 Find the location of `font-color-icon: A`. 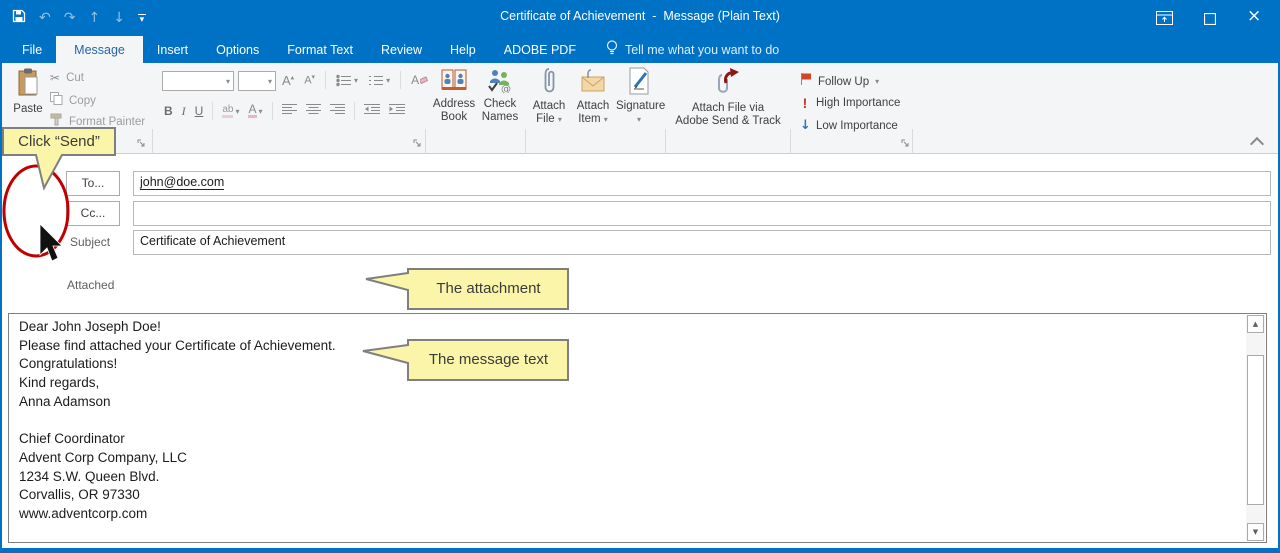

font-color-icon: A is located at coordinates (252, 110).